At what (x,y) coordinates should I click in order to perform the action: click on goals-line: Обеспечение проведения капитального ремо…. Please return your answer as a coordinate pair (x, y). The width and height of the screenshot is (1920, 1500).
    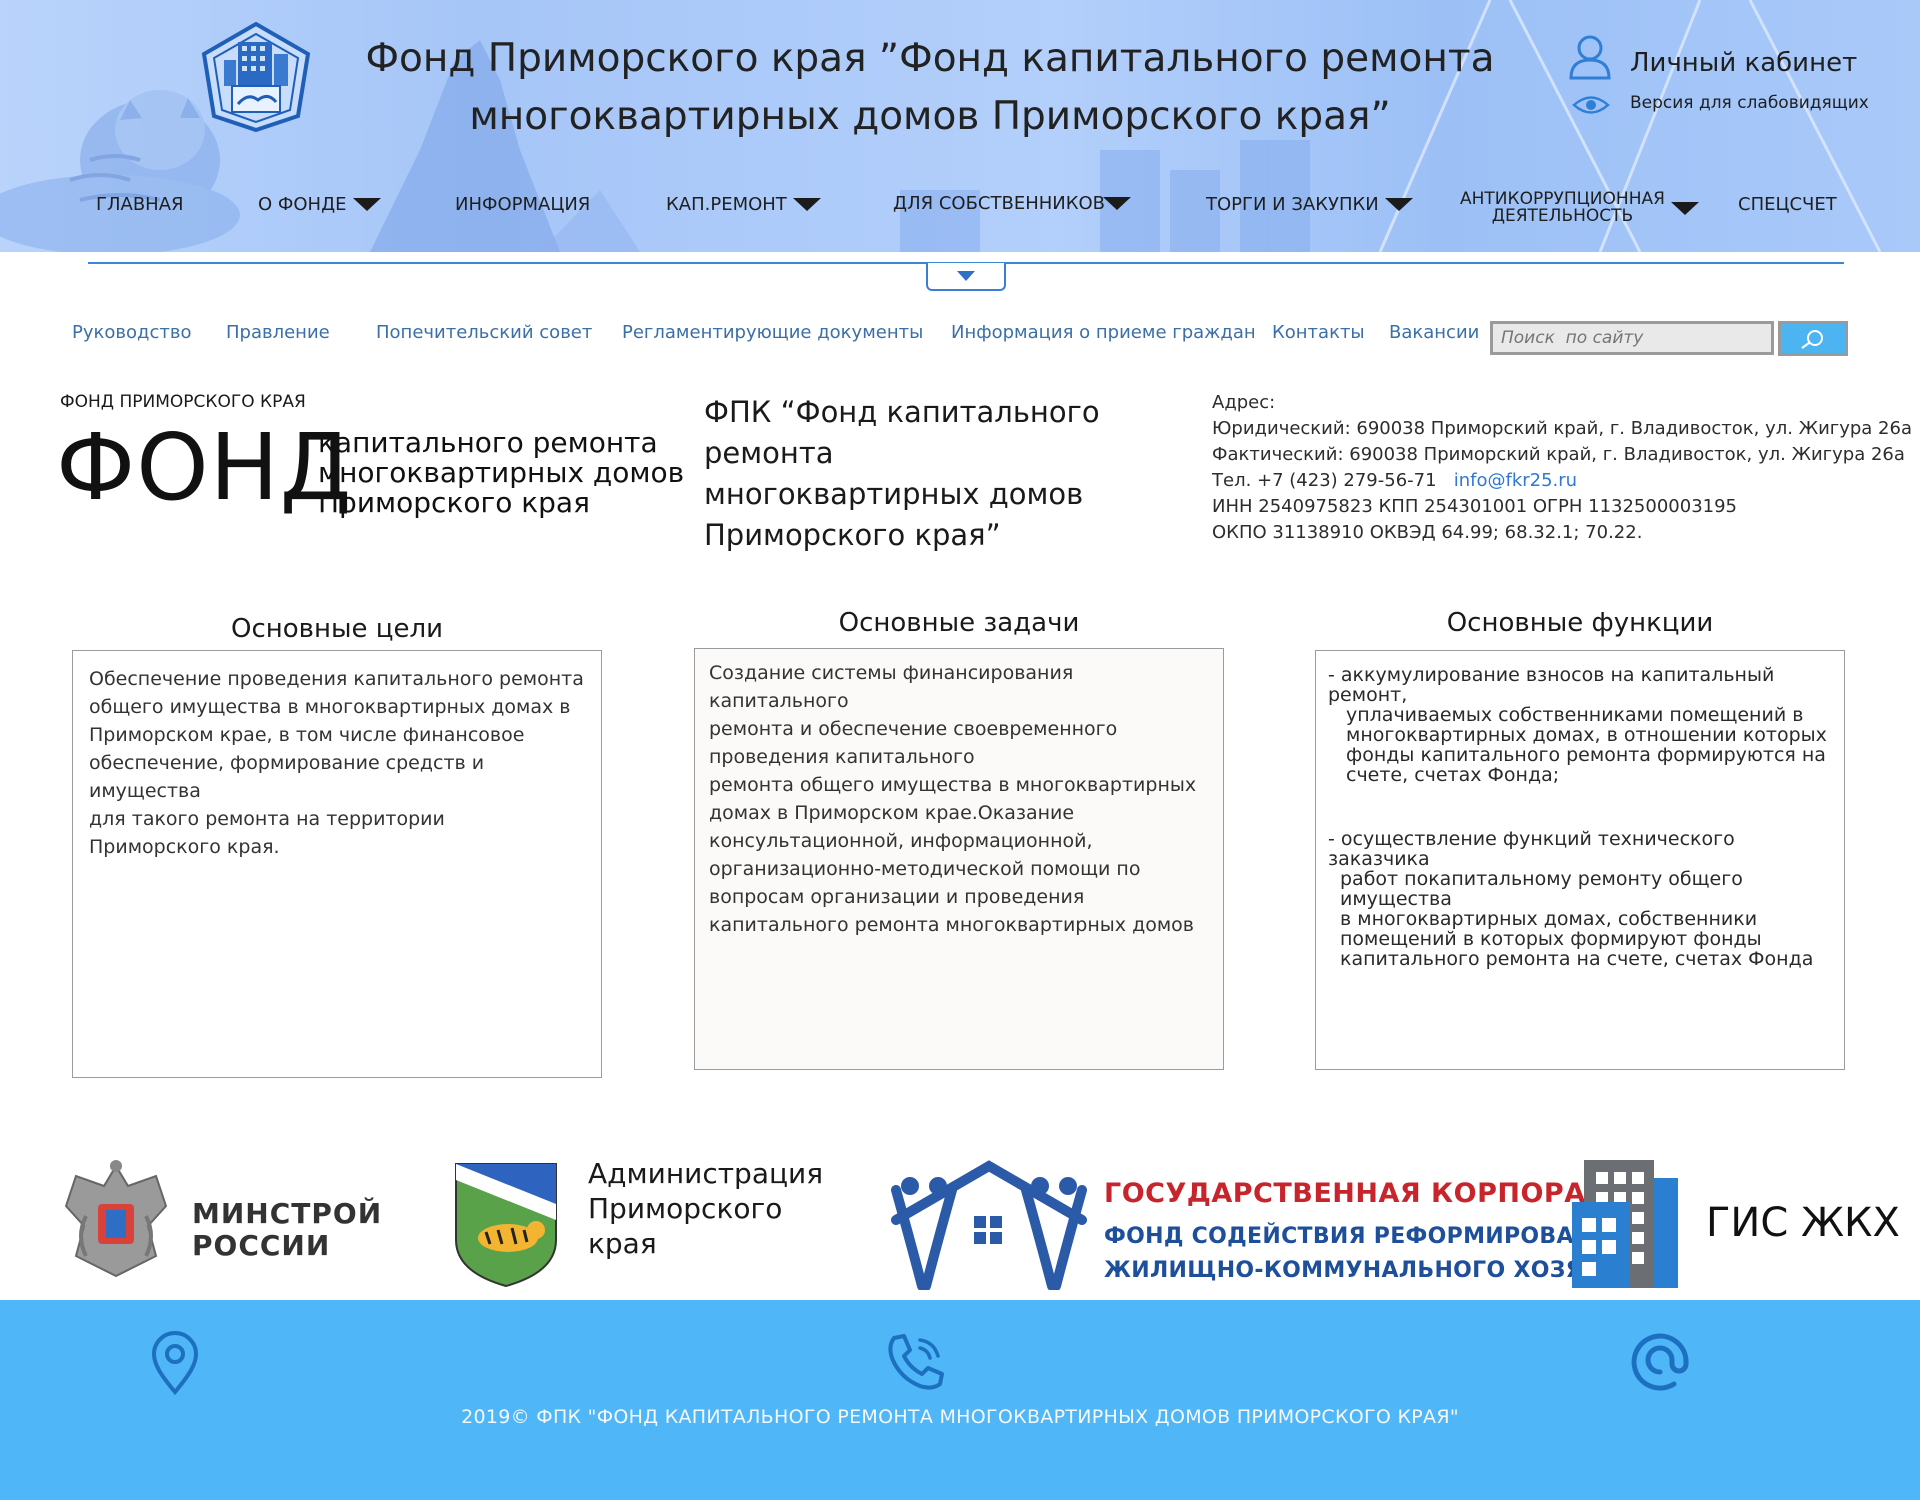
    Looking at the image, I should click on (336, 679).